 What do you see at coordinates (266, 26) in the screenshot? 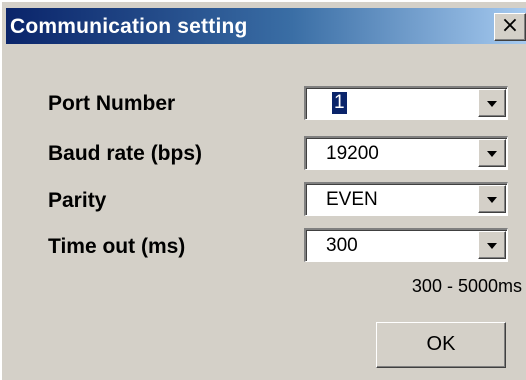
I see `title-bar: Communication setting ×` at bounding box center [266, 26].